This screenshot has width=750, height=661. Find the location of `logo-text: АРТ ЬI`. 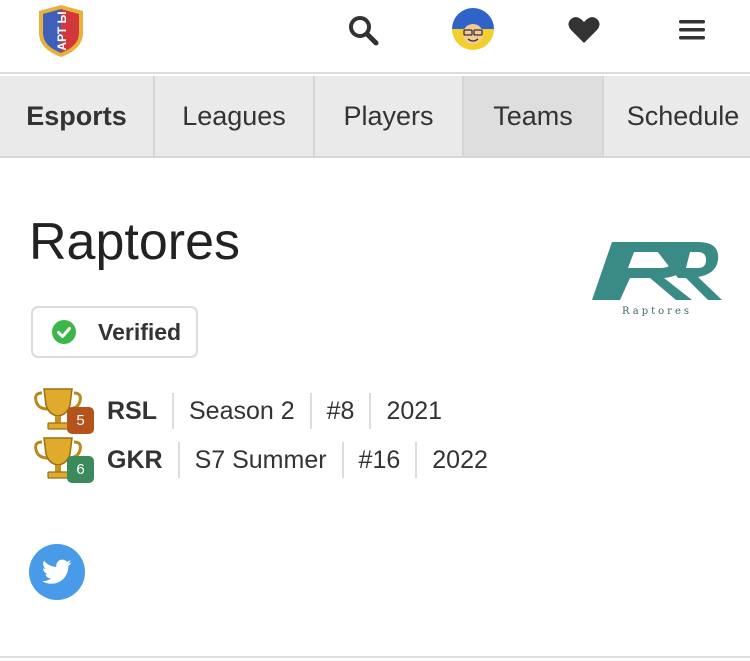

logo-text: АРТ ЬI is located at coordinates (62, 30).